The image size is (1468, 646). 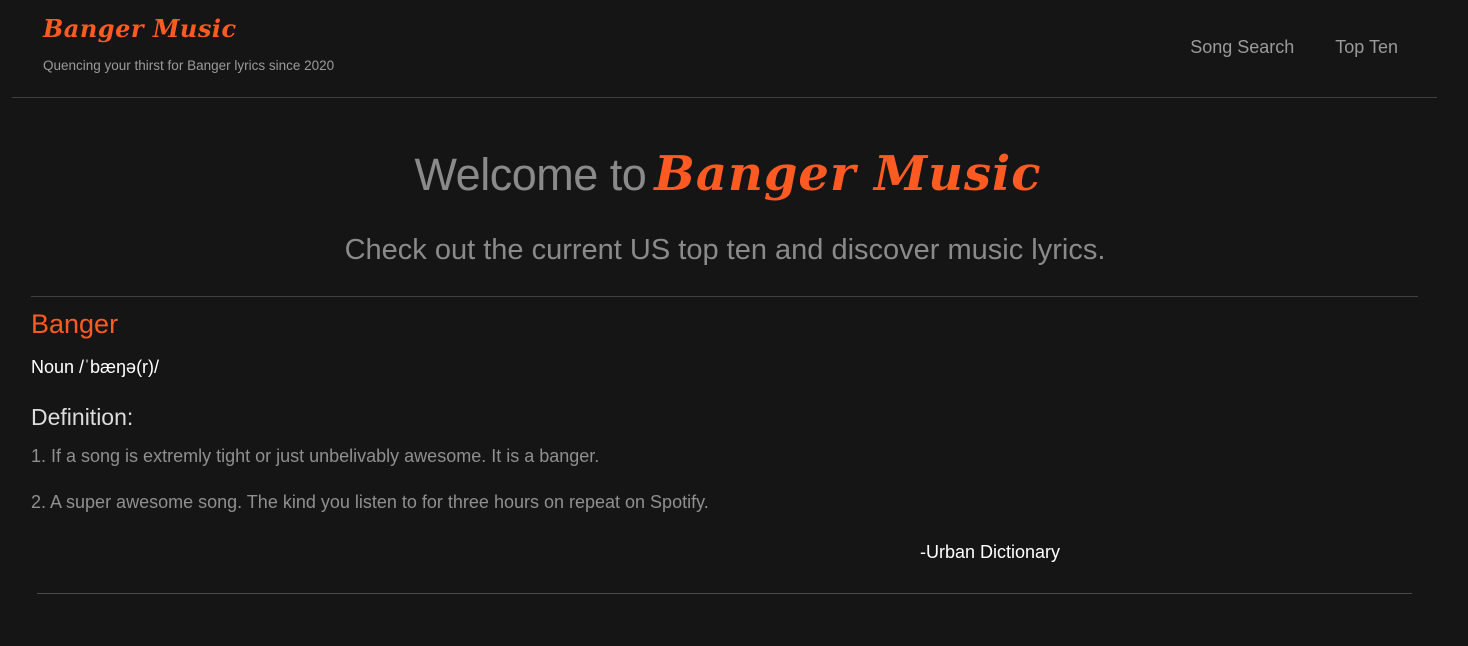 What do you see at coordinates (1242, 47) in the screenshot?
I see `nav-song-search: Song Search` at bounding box center [1242, 47].